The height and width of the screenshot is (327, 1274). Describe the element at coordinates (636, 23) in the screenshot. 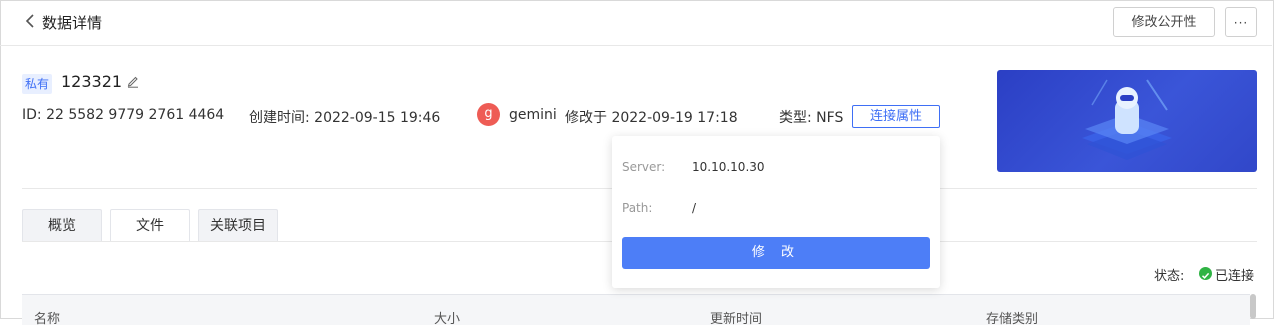

I see `page-header: 数据详情 修改公开性 ···` at that location.